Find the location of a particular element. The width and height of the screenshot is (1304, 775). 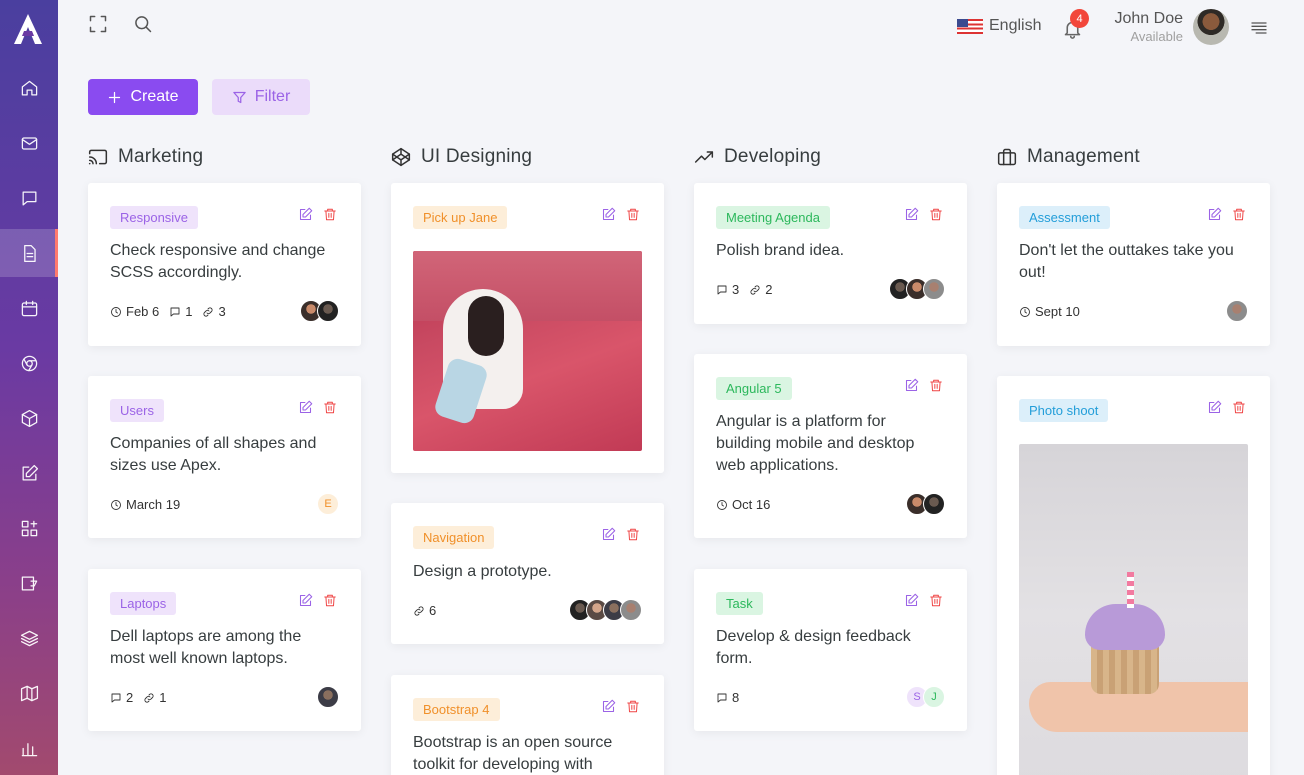

task-card: Meeting Agenda Polish brand idea. 3 2 is located at coordinates (830, 253).